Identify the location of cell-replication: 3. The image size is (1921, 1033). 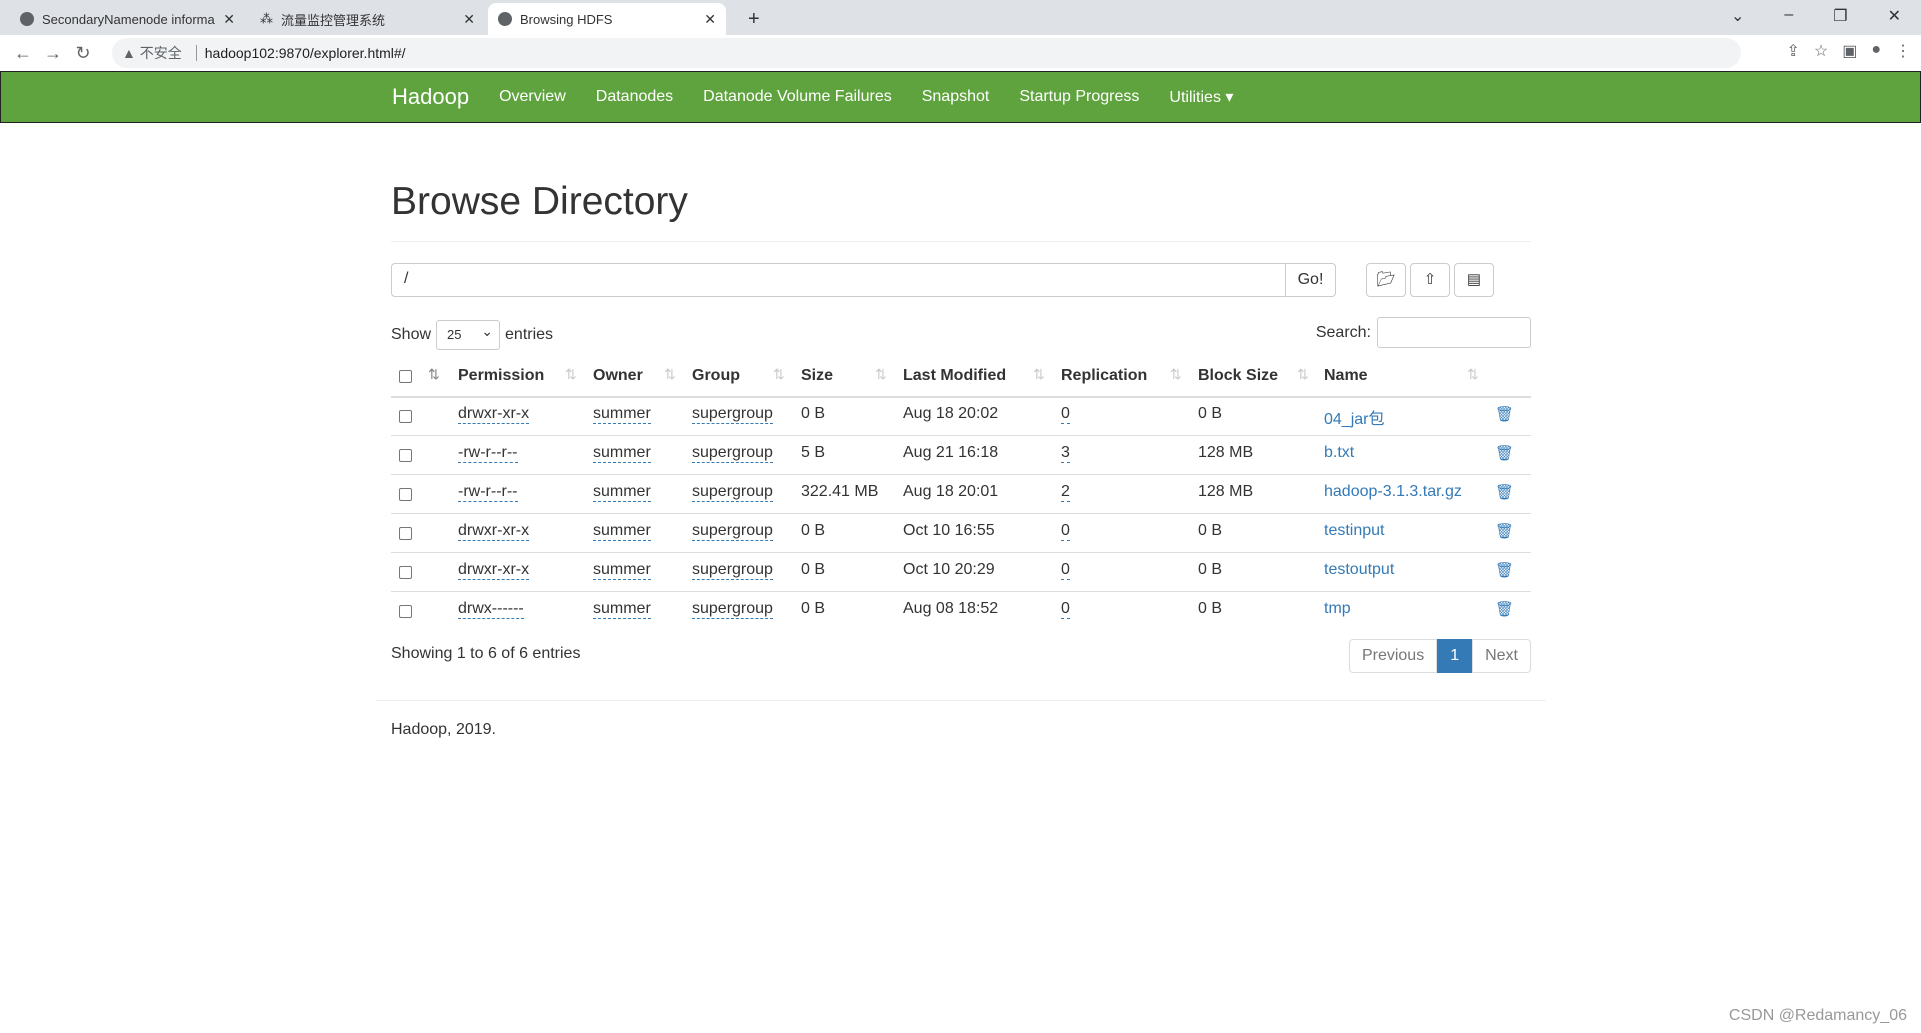
(1065, 453).